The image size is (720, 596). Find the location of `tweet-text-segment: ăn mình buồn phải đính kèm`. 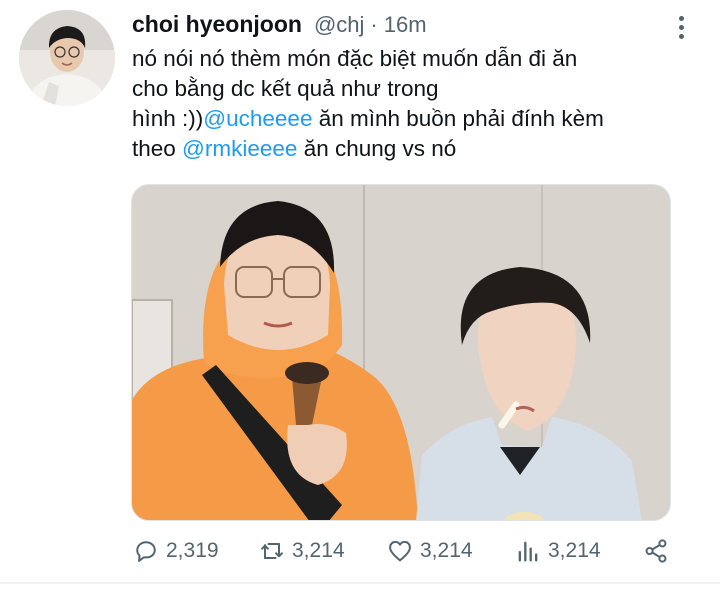

tweet-text-segment: ăn mình buồn phải đính kèm is located at coordinates (458, 118).